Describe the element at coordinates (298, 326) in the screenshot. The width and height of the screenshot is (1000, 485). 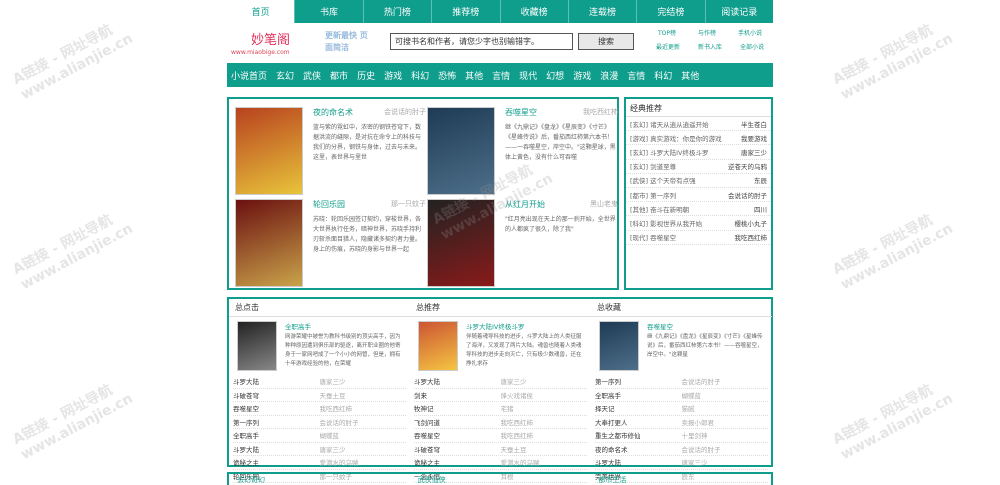
I see `book-title: 全职高手` at that location.